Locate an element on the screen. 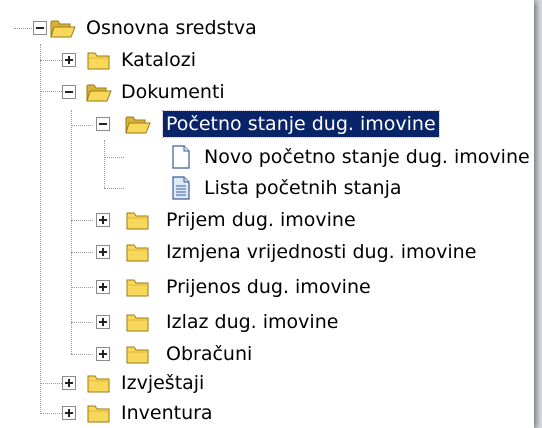  tree-node-label: Prijem dug. imovine is located at coordinates (261, 220).